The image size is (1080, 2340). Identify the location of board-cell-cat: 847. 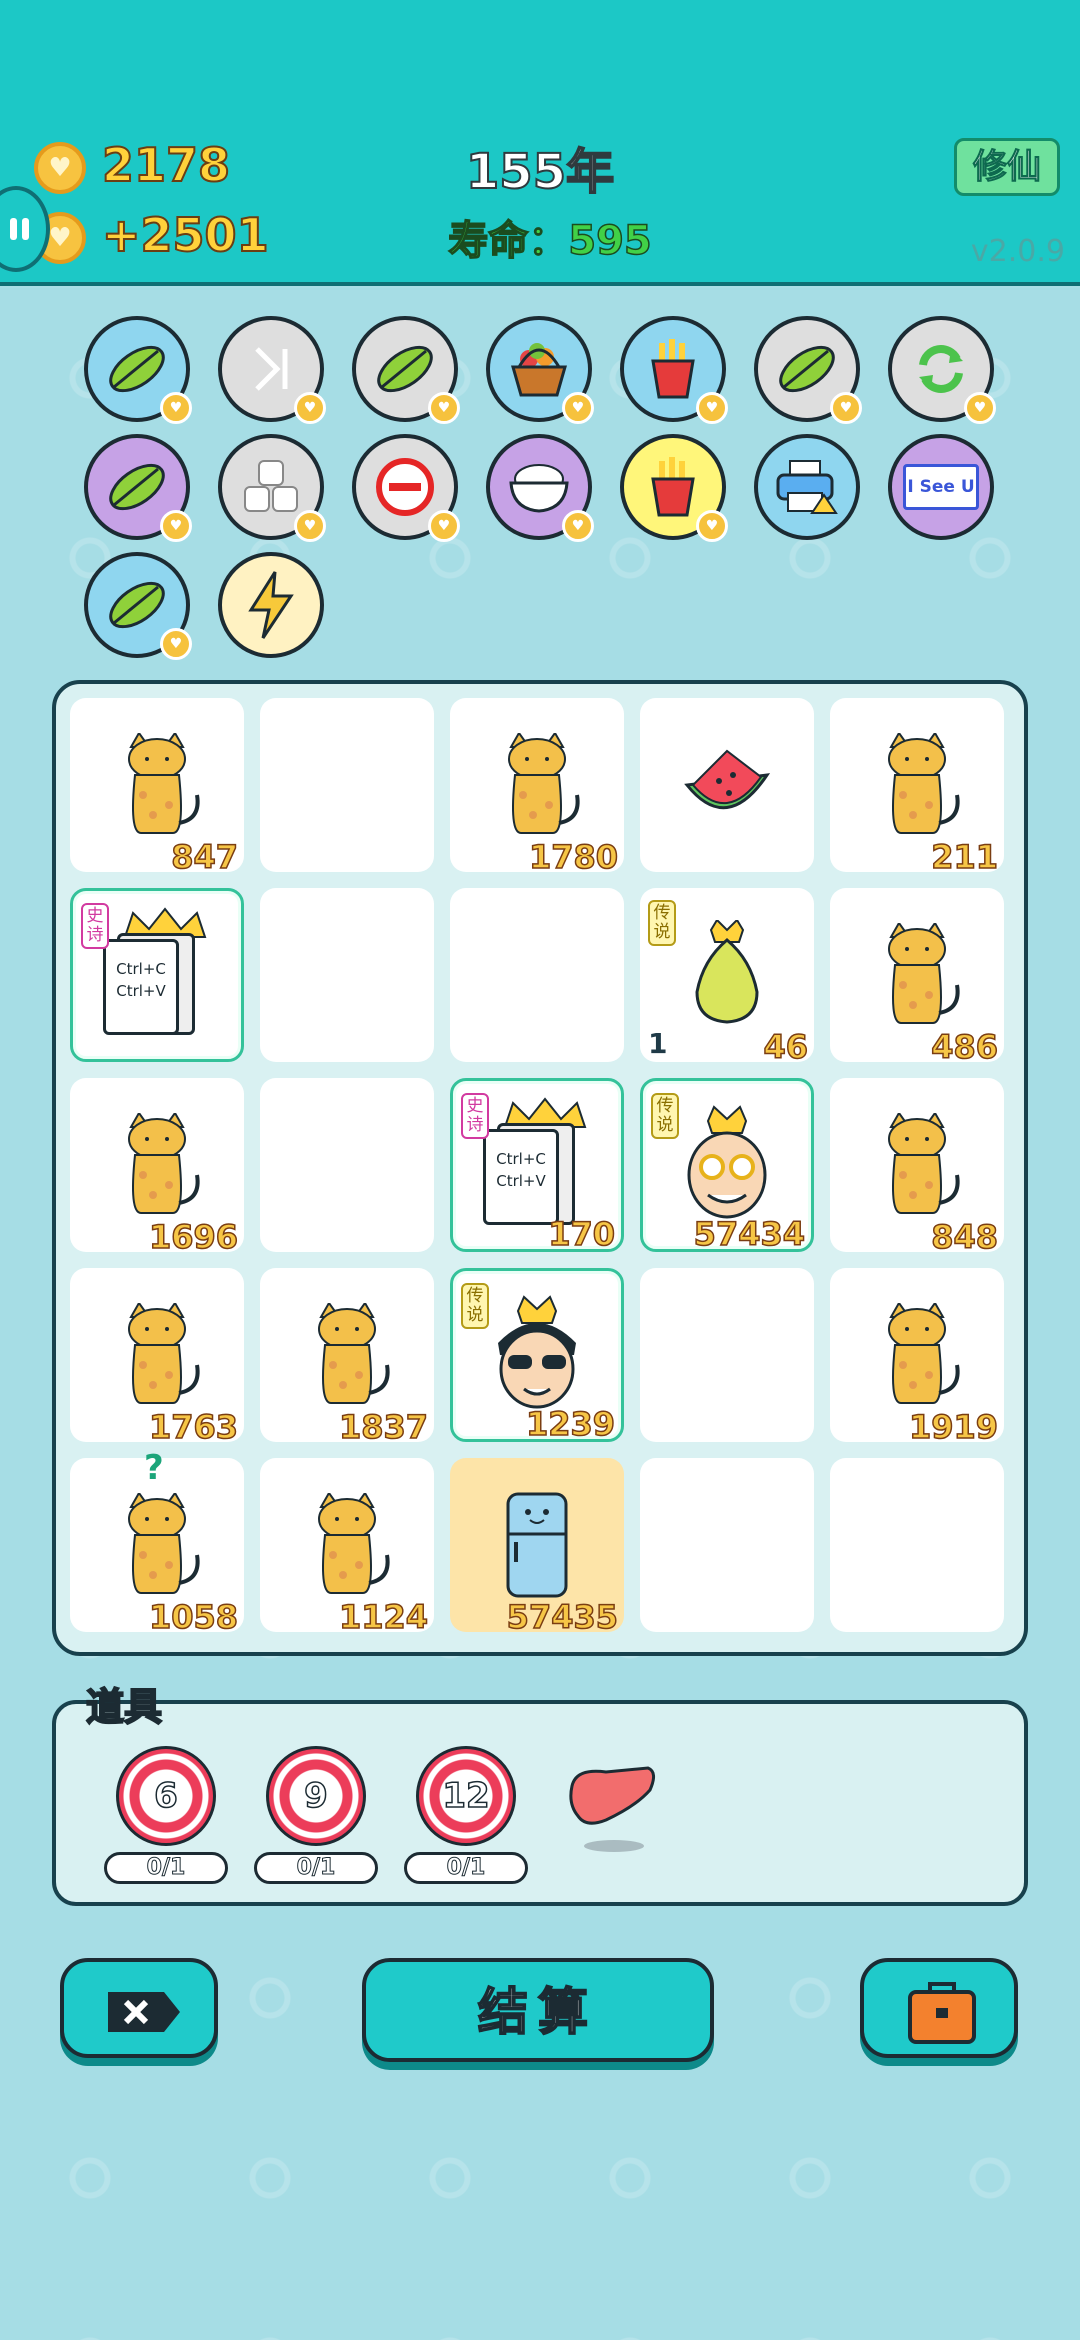
(157, 787).